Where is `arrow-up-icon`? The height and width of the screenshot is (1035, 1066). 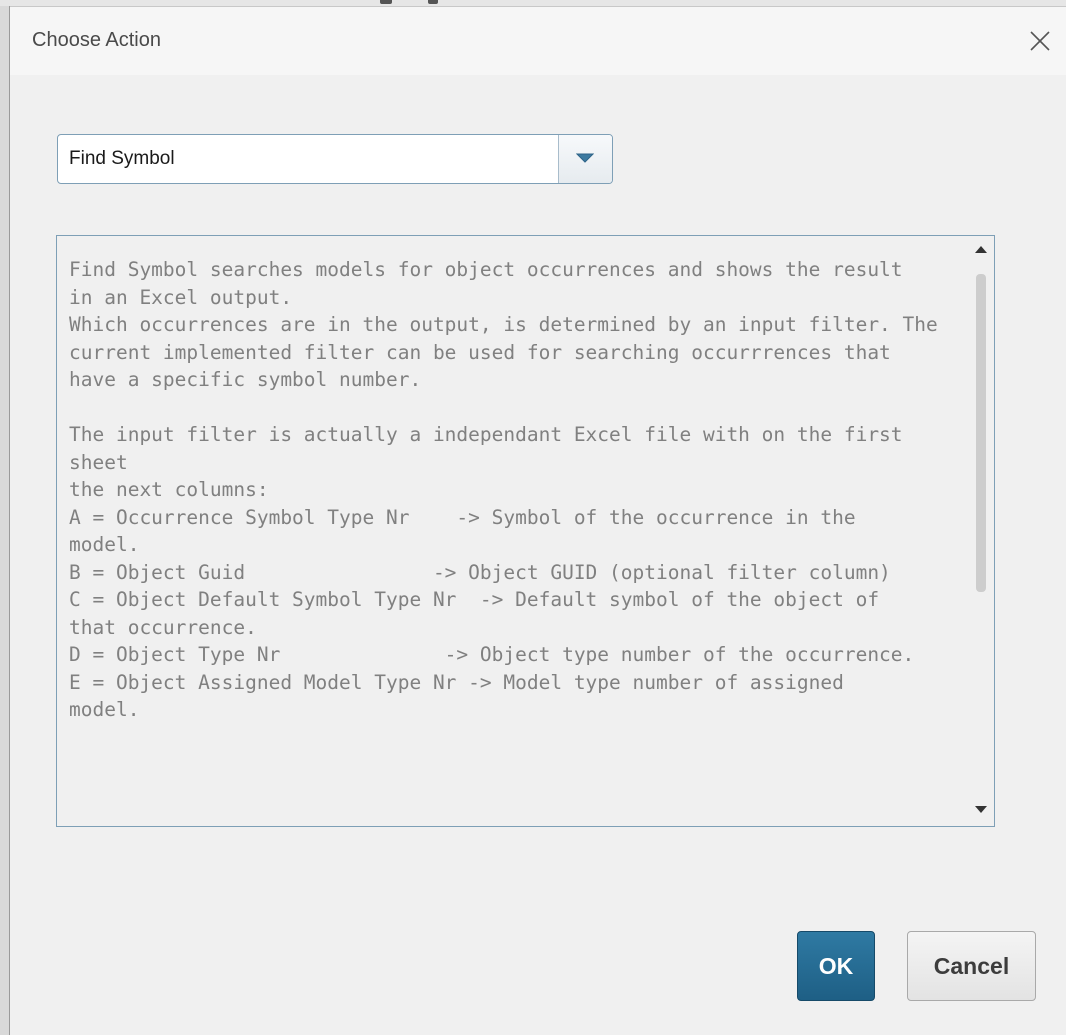
arrow-up-icon is located at coordinates (981, 249).